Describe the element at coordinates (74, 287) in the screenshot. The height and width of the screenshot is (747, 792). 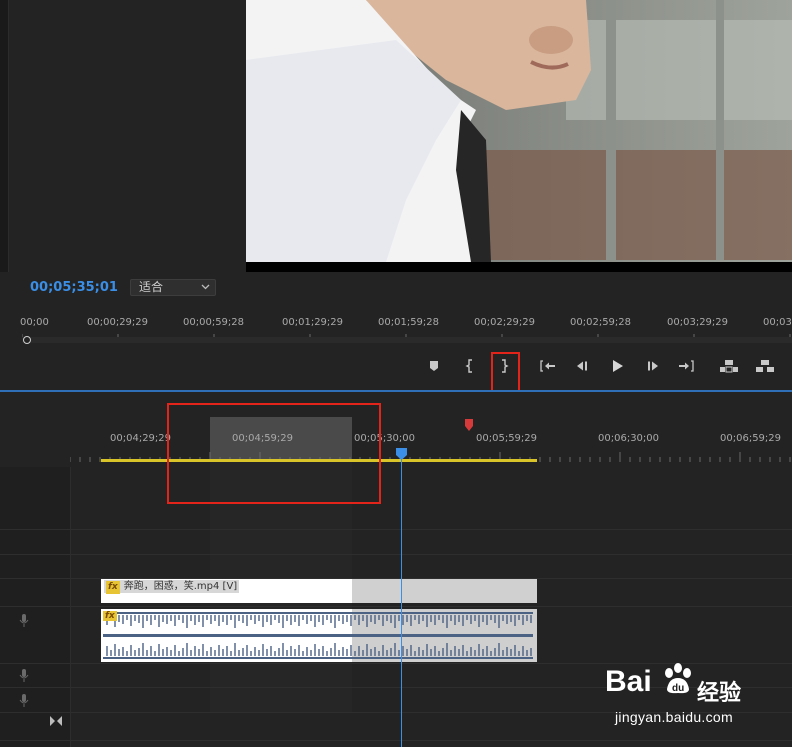
I see `current-timecode: 00;05;35;01` at that location.